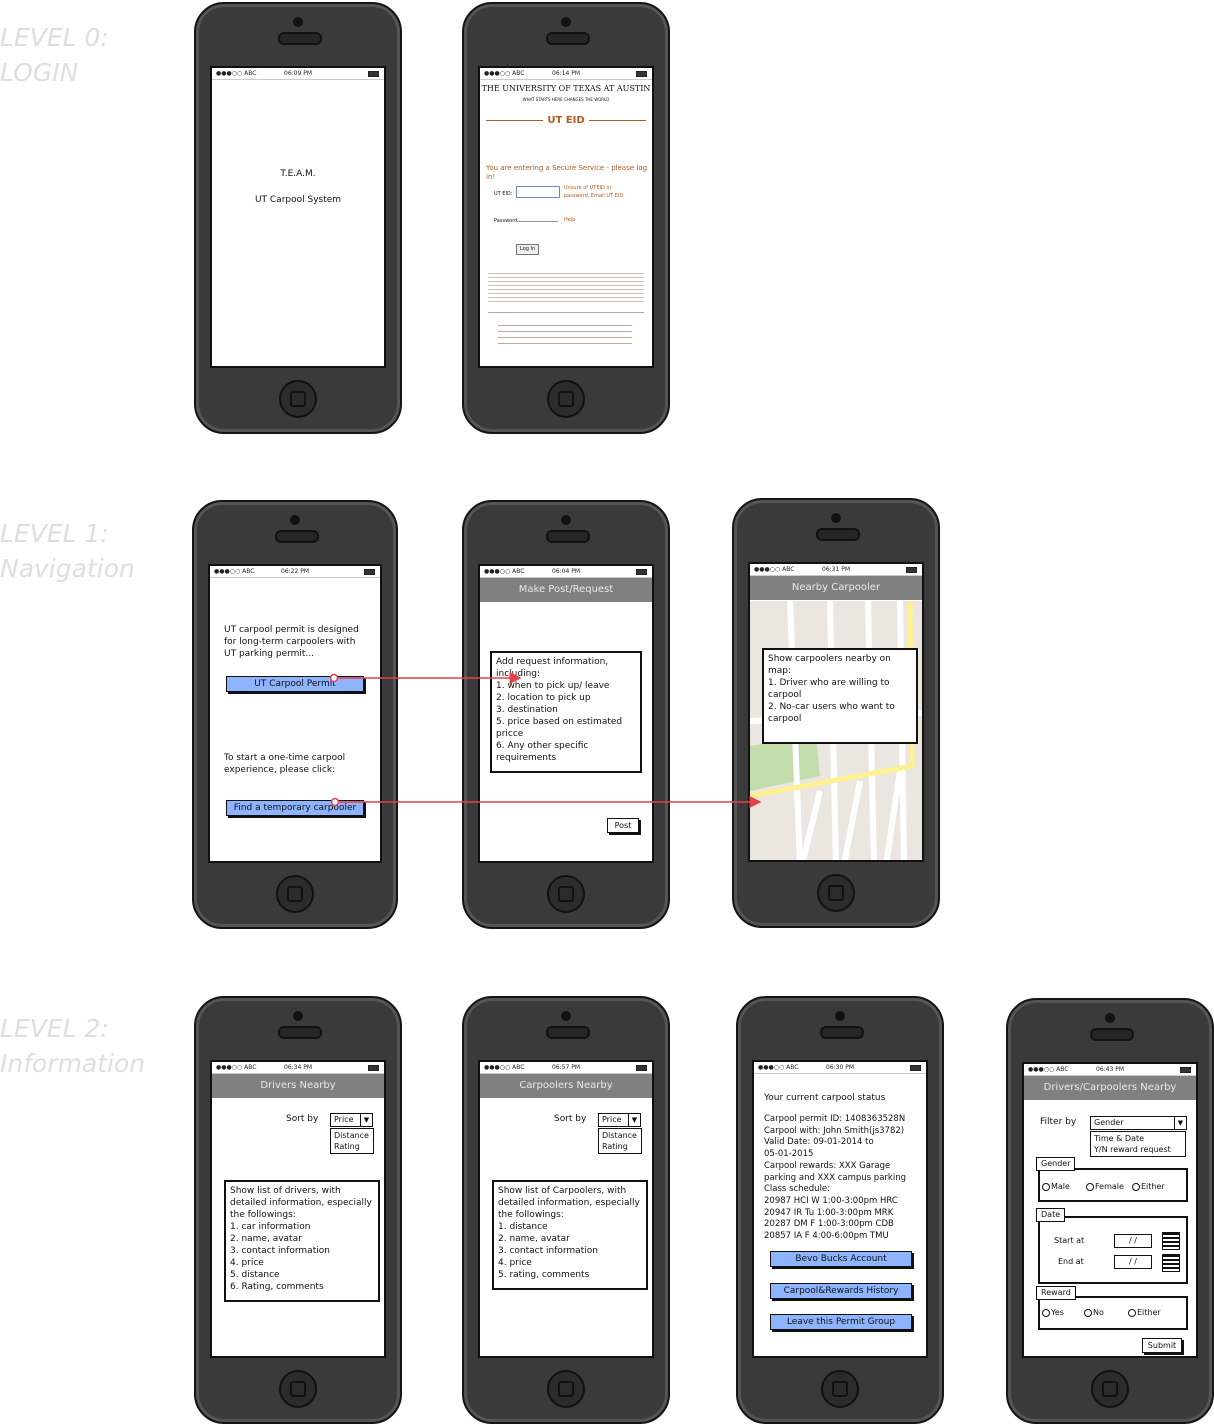 This screenshot has height=1424, width=1214. What do you see at coordinates (566, 1086) in the screenshot?
I see `title-bar: Carpoolers Nearby` at bounding box center [566, 1086].